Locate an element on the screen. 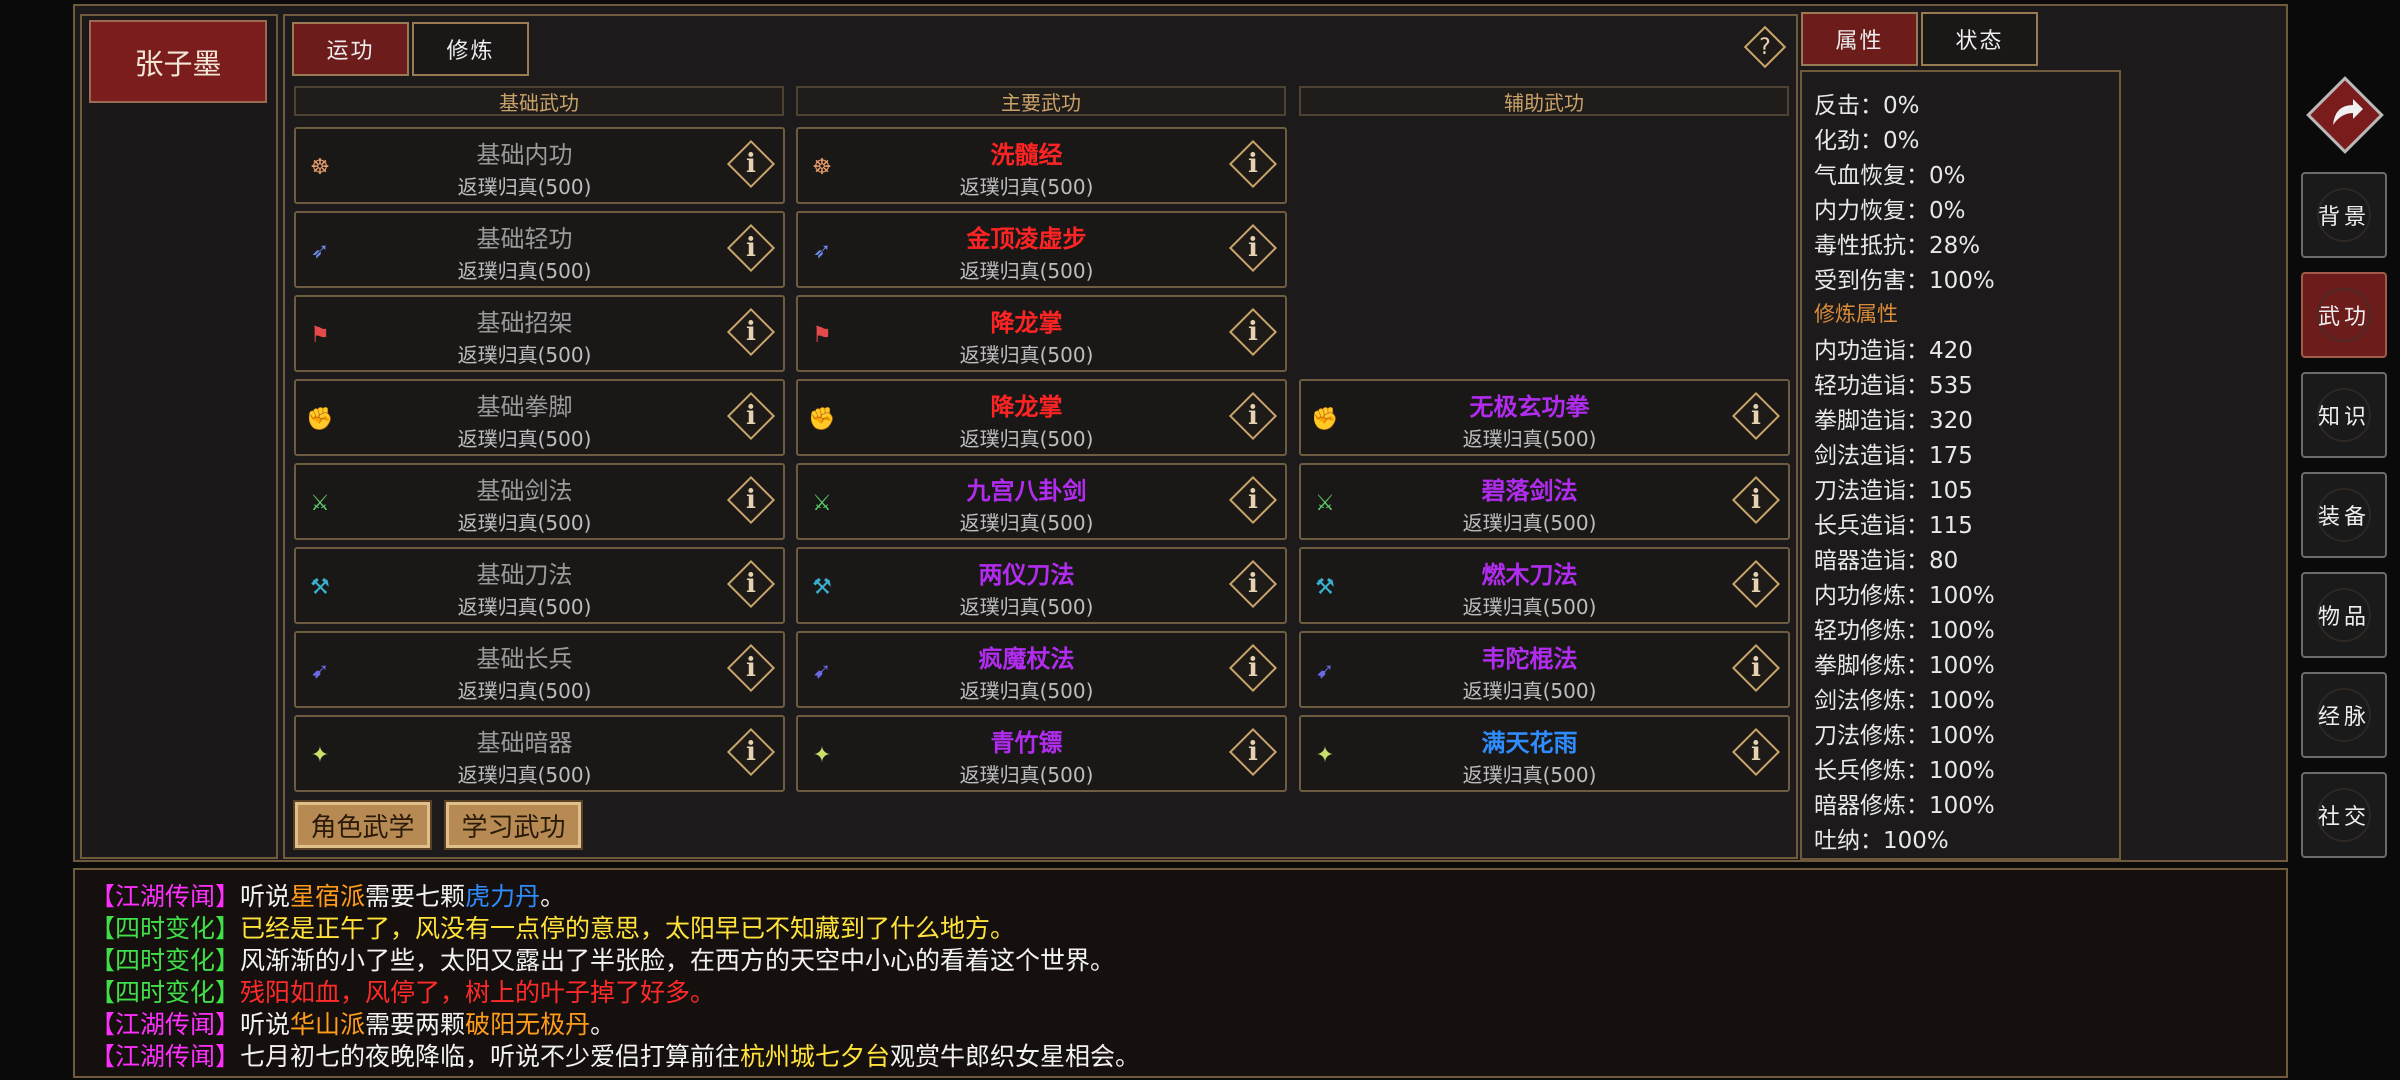 The image size is (2400, 1080). side-menu-item: 武功 is located at coordinates (2344, 315).